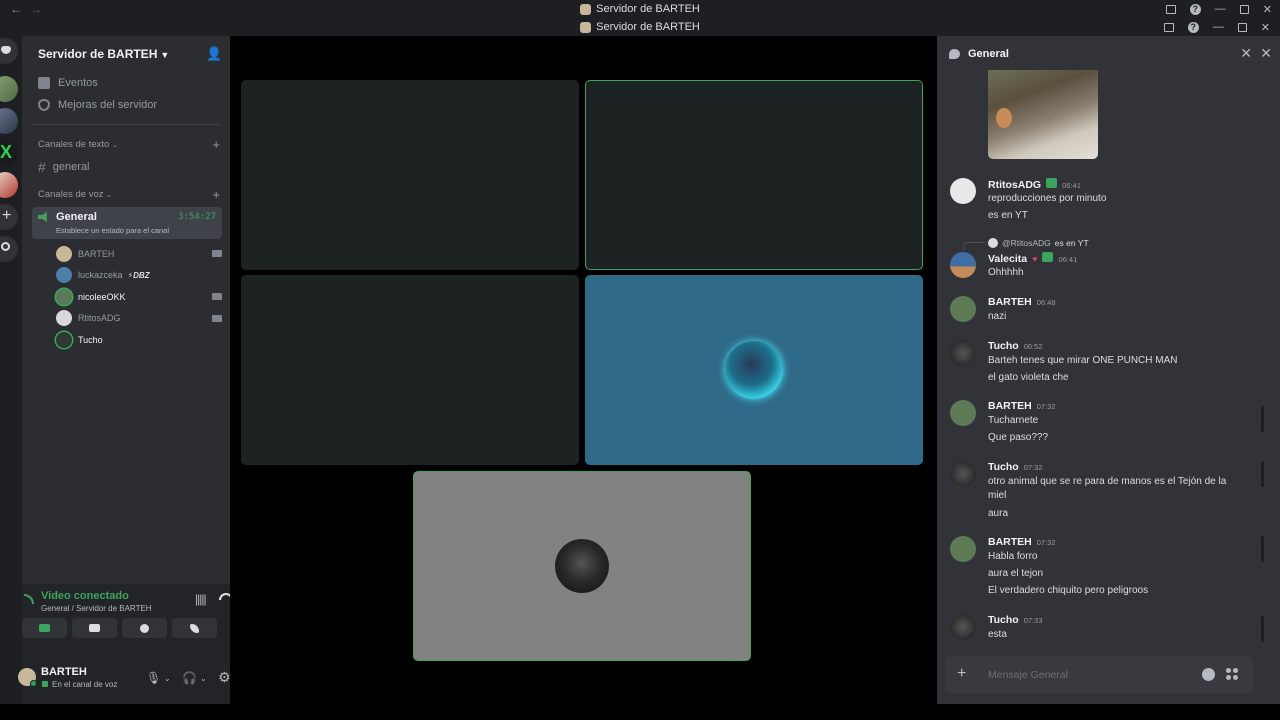  I want to click on message-header: BARTEH 07:32, so click(1022, 542).